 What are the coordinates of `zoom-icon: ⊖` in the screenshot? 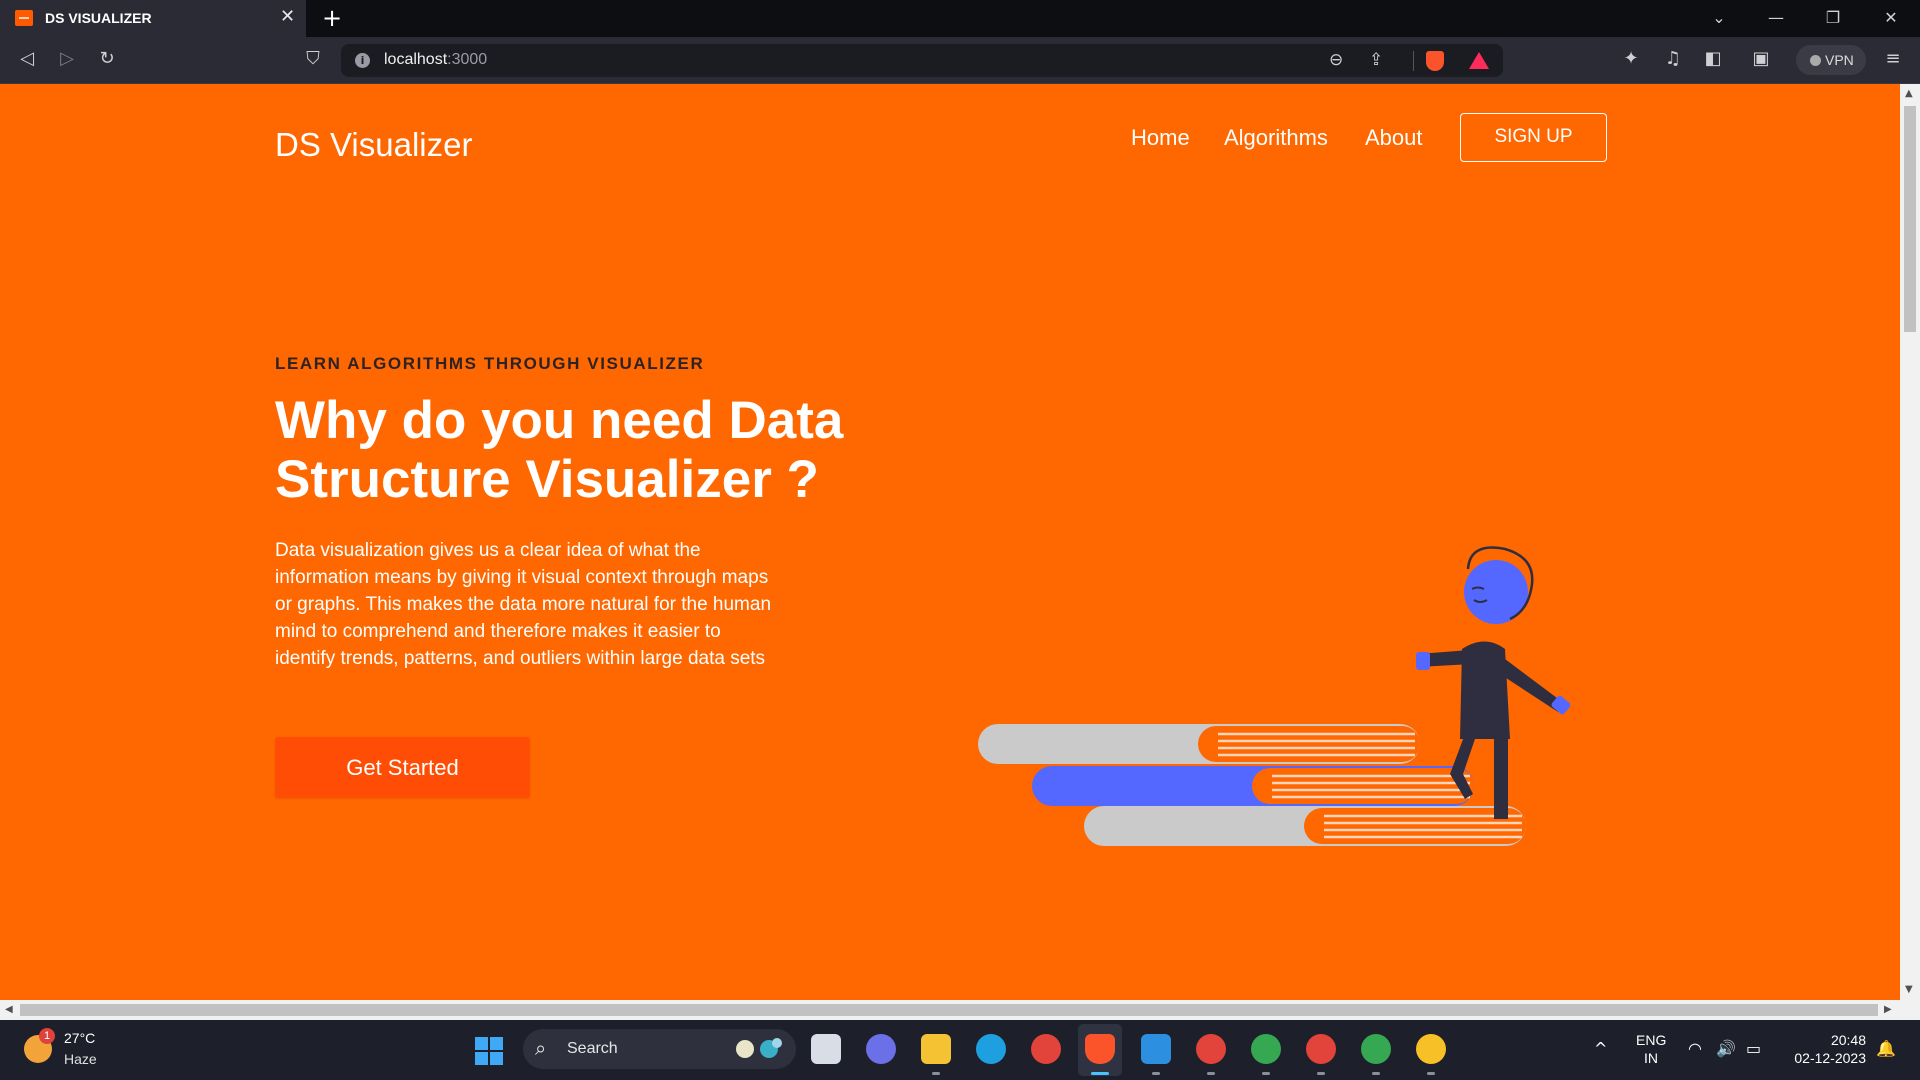 It's located at (1336, 60).